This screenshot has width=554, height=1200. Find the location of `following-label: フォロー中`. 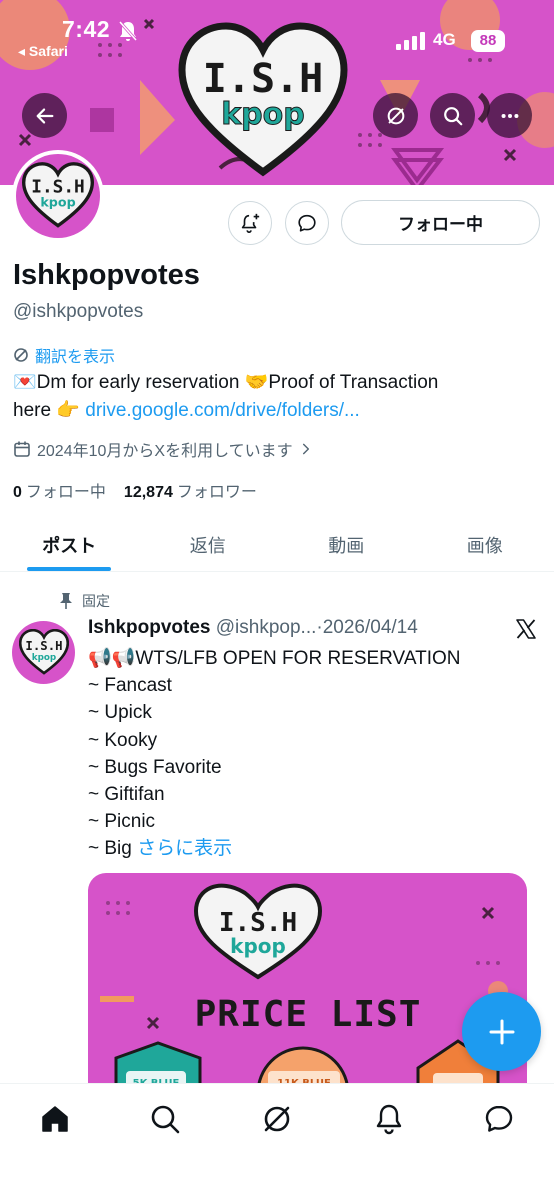

following-label: フォロー中 is located at coordinates (65, 492).